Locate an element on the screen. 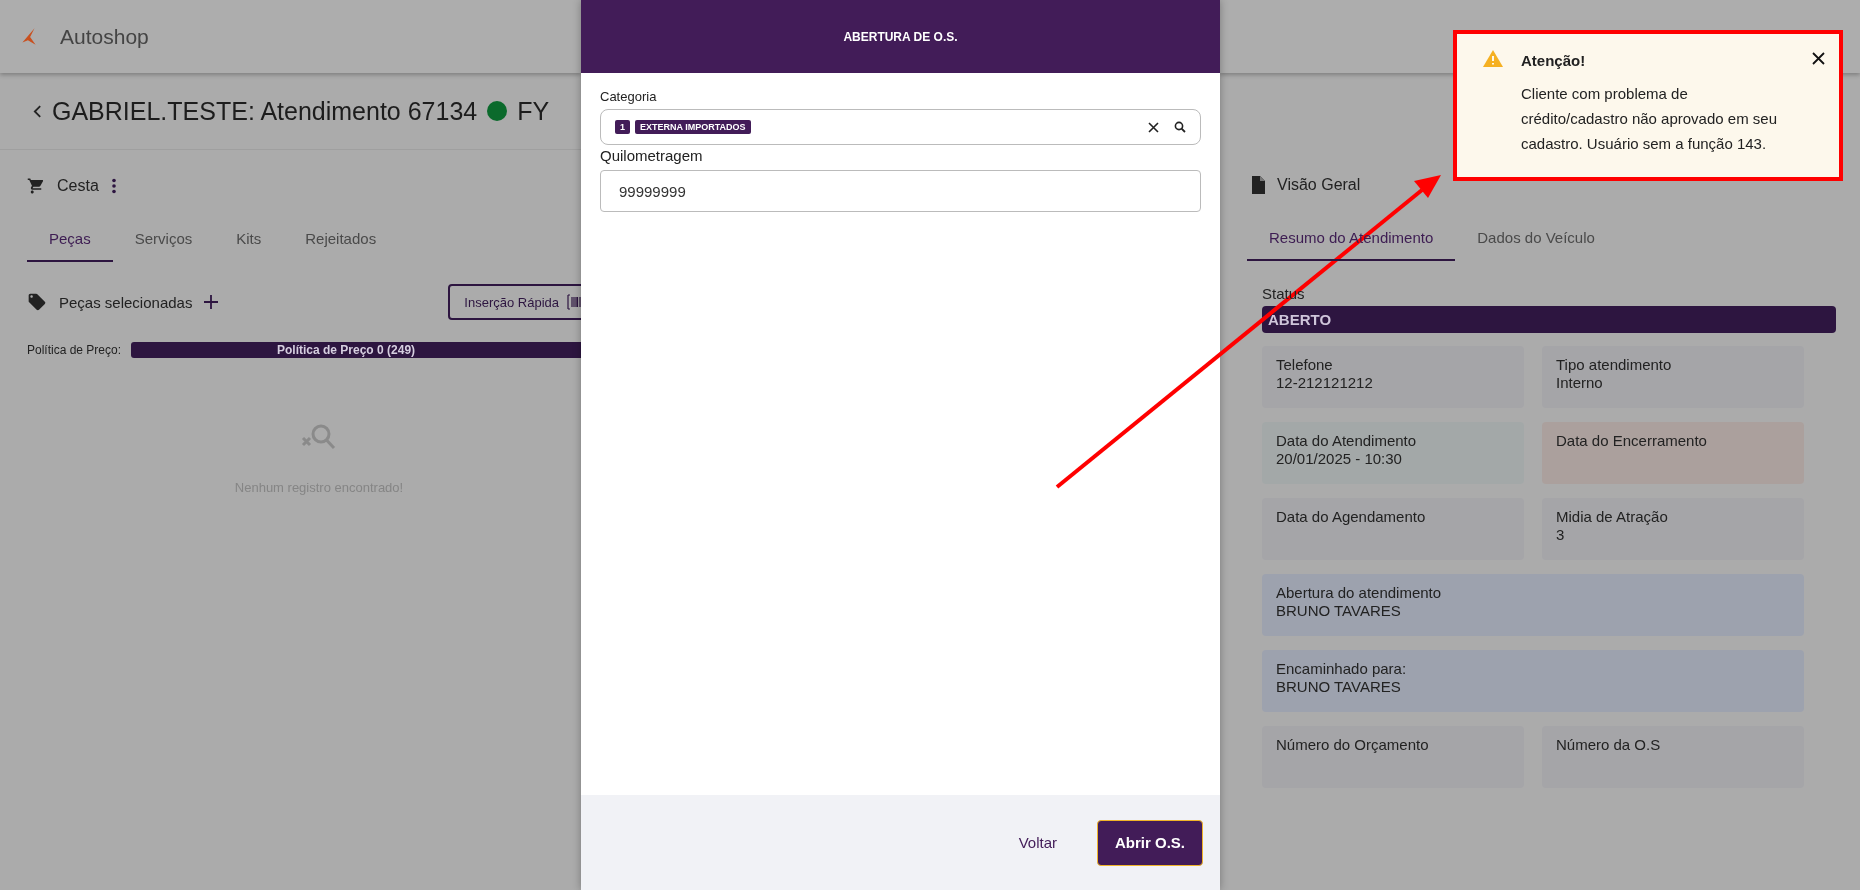 This screenshot has height=890, width=1860. back-button: Voltar is located at coordinates (1037, 842).